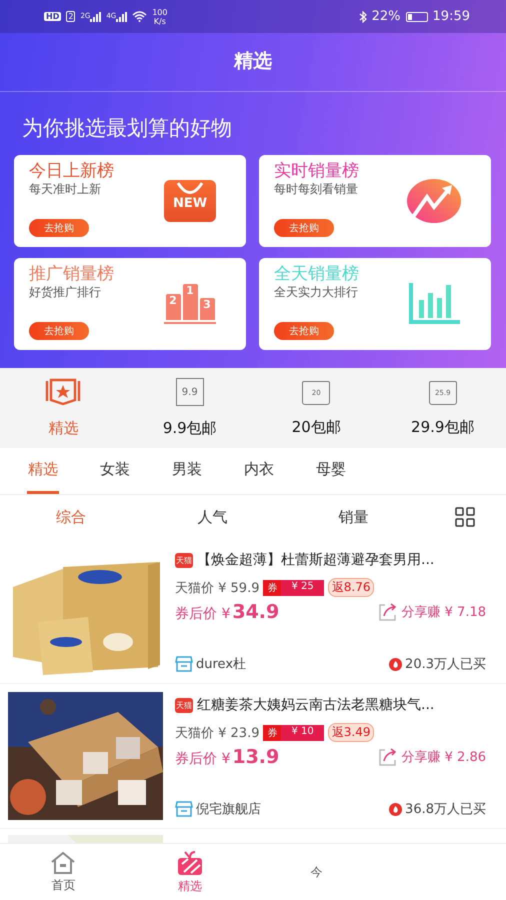  What do you see at coordinates (71, 517) in the screenshot?
I see `sort-option: 综合` at bounding box center [71, 517].